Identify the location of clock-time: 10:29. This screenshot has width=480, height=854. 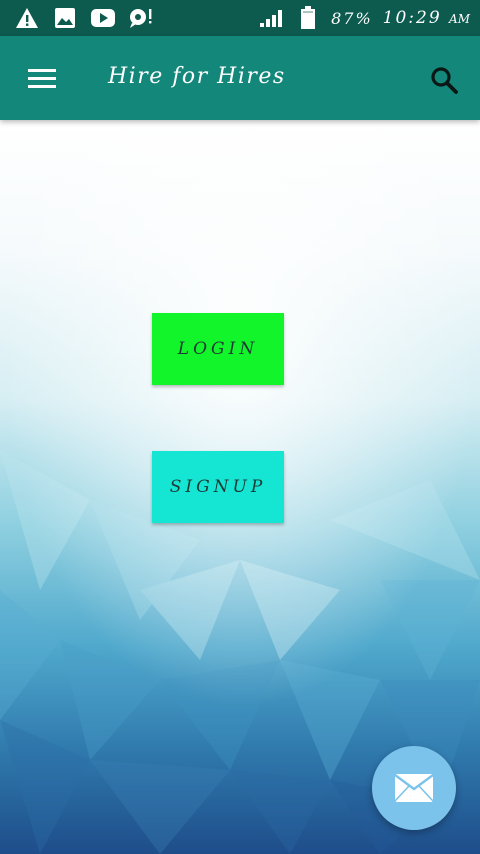
(412, 18).